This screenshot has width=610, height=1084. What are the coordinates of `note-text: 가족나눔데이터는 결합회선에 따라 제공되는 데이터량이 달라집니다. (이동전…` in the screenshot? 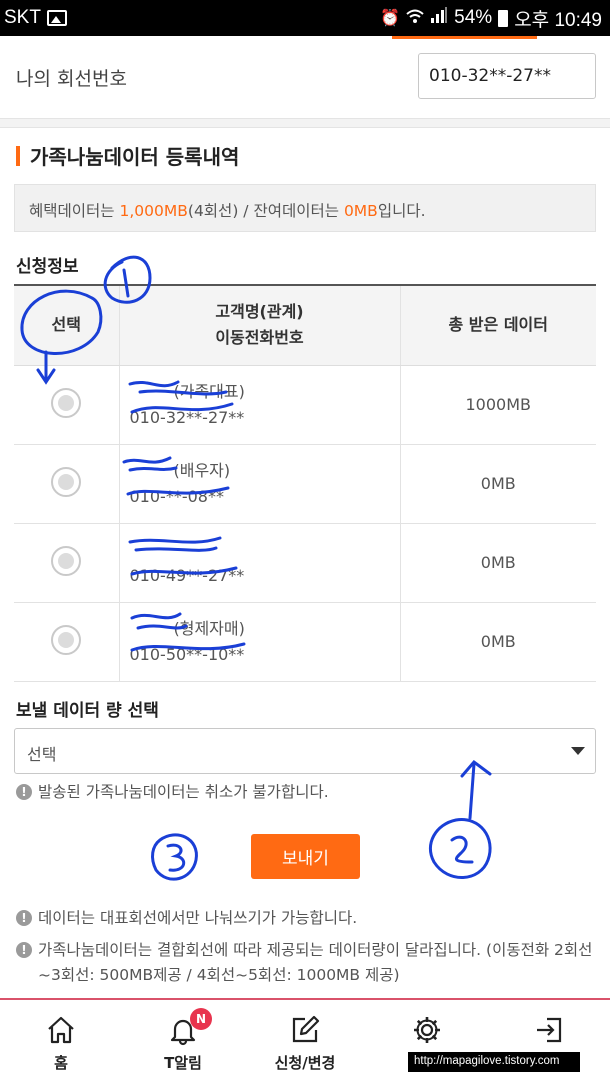 It's located at (315, 962).